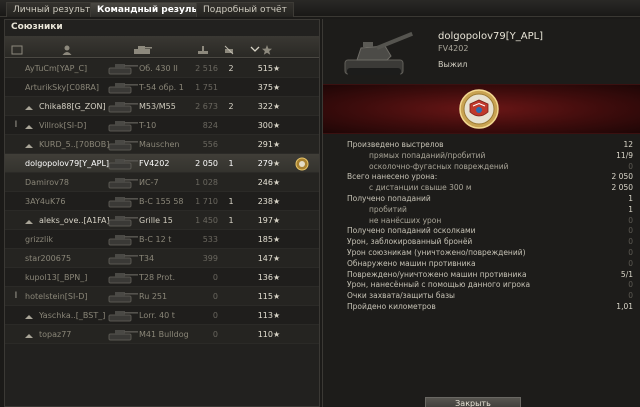 Image resolution: width=640 pixels, height=407 pixels. Describe the element at coordinates (420, 188) in the screenshot. I see `stat-label: с дистанции свыше 300 м` at that location.